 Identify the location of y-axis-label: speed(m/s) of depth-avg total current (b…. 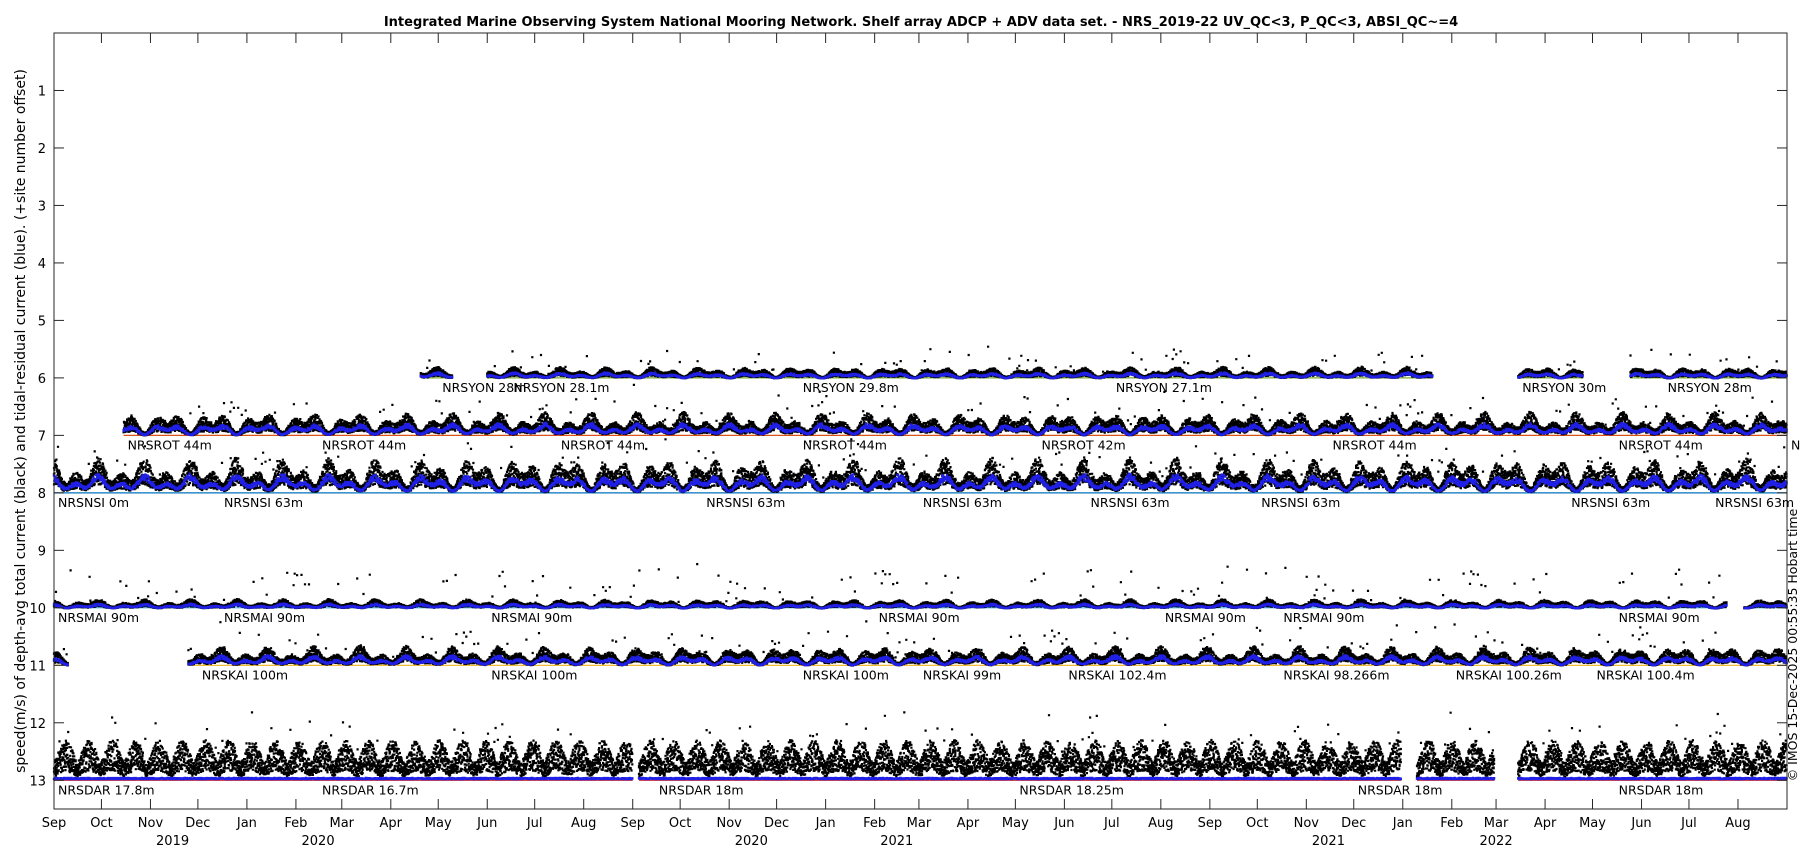
(21, 421).